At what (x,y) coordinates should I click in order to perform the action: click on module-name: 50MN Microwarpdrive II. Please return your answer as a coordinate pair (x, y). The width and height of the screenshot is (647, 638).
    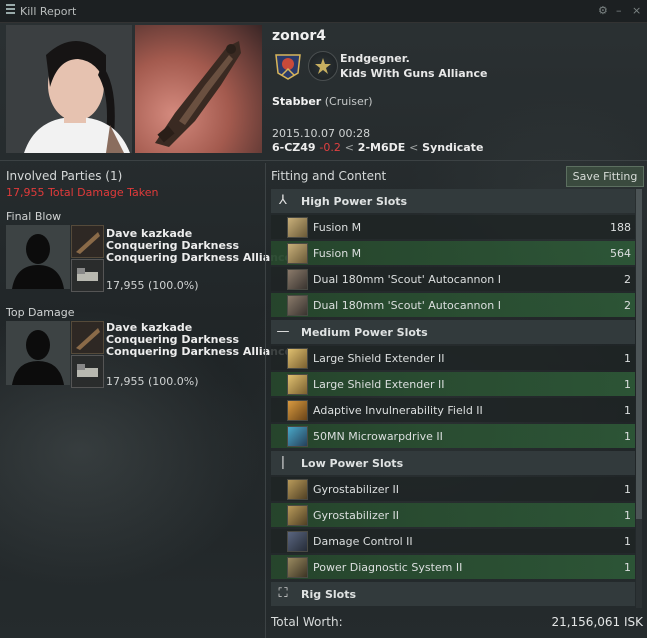
    Looking at the image, I should click on (378, 436).